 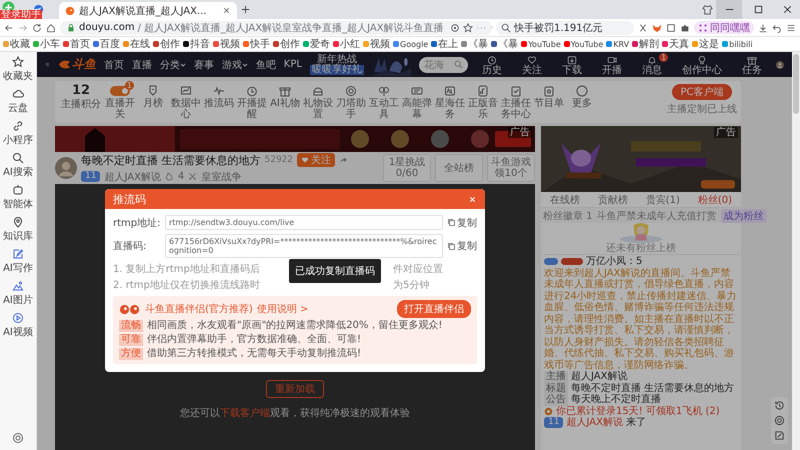 What do you see at coordinates (18, 101) in the screenshot?
I see `sidebar-item: 云盘` at bounding box center [18, 101].